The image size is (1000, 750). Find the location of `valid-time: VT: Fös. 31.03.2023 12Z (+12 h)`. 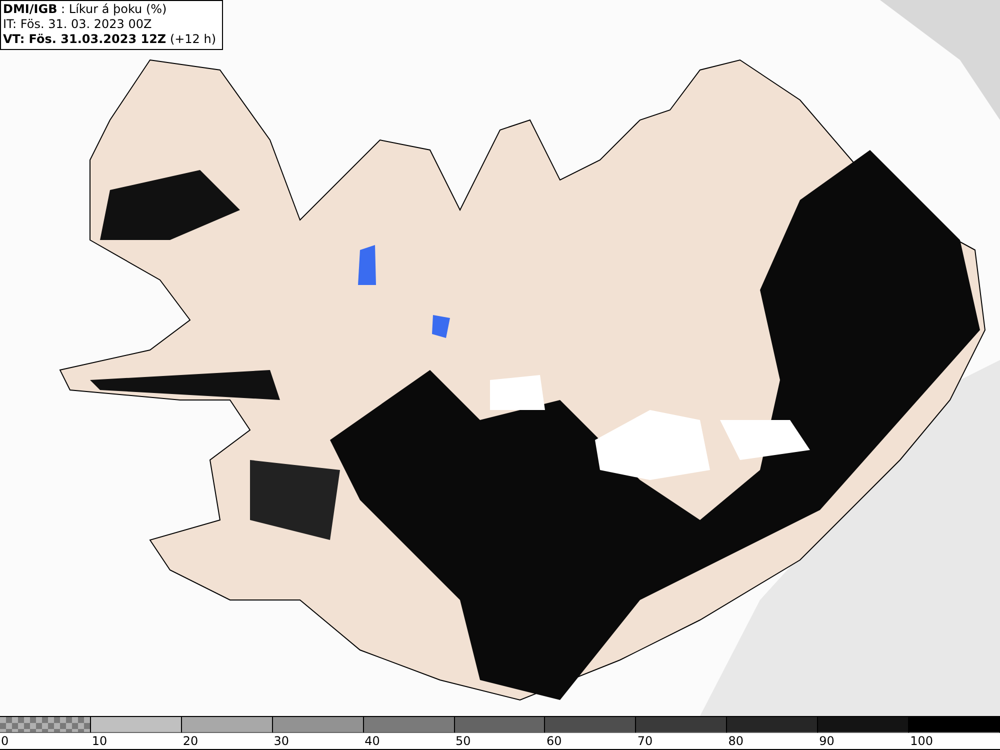

valid-time: VT: Fös. 31.03.2023 12Z (+12 h) is located at coordinates (109, 39).